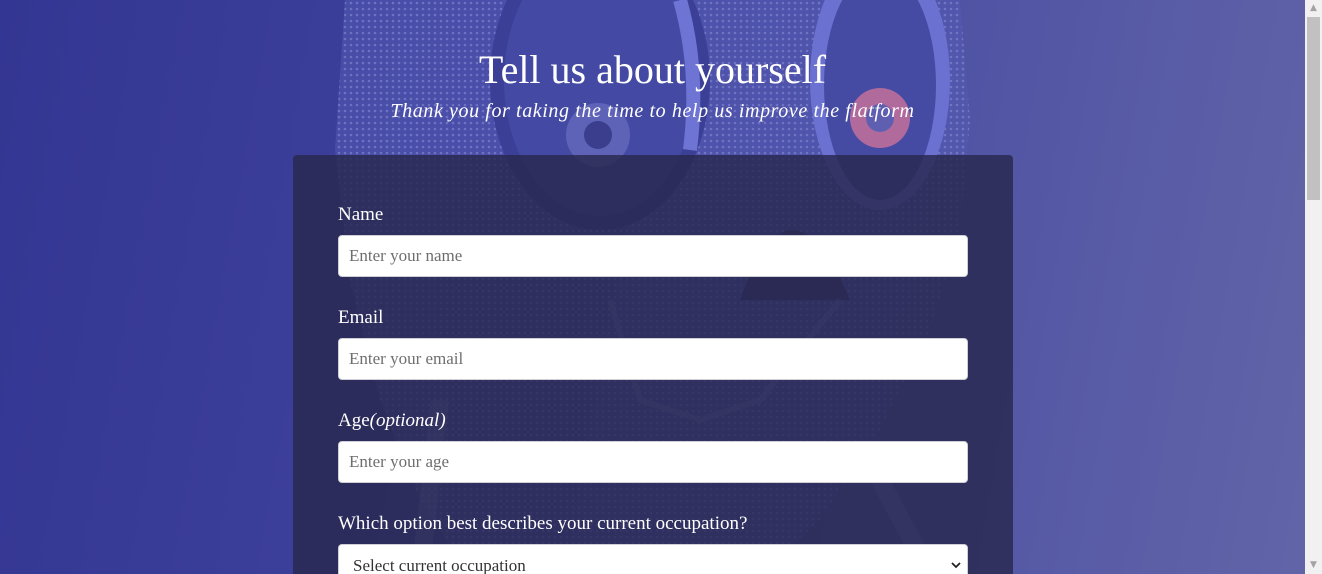 The width and height of the screenshot is (1322, 574). What do you see at coordinates (653, 559) in the screenshot?
I see `occupation-select: Select current occupation` at bounding box center [653, 559].